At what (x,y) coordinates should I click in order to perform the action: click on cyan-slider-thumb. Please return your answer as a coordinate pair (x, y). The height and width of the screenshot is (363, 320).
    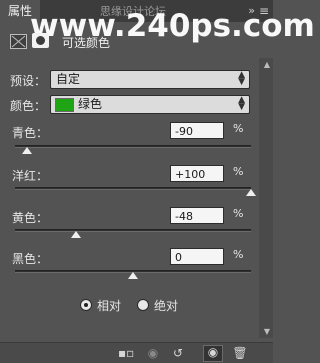
    Looking at the image, I should click on (26, 150).